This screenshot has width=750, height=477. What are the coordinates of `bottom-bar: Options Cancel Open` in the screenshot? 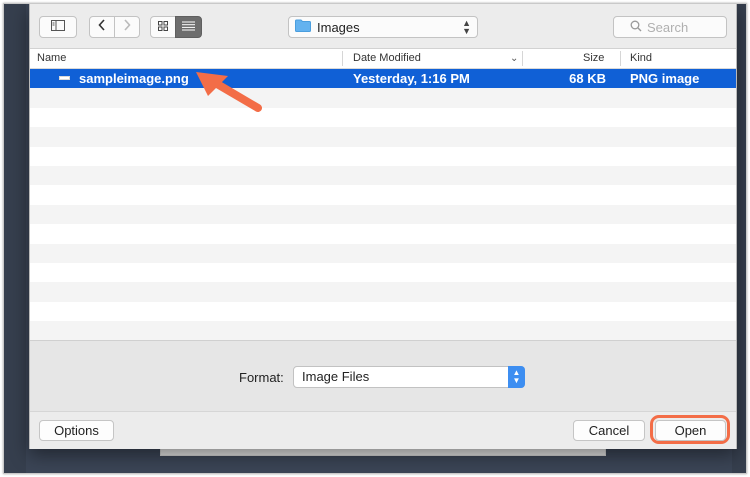 It's located at (383, 430).